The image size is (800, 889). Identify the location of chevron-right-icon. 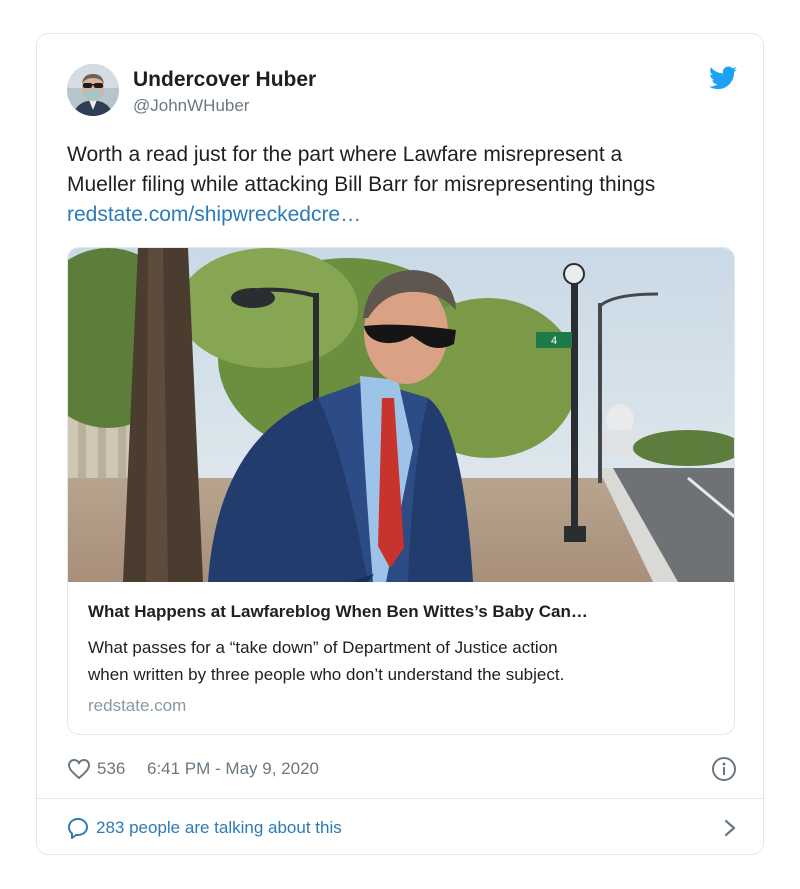
(730, 828).